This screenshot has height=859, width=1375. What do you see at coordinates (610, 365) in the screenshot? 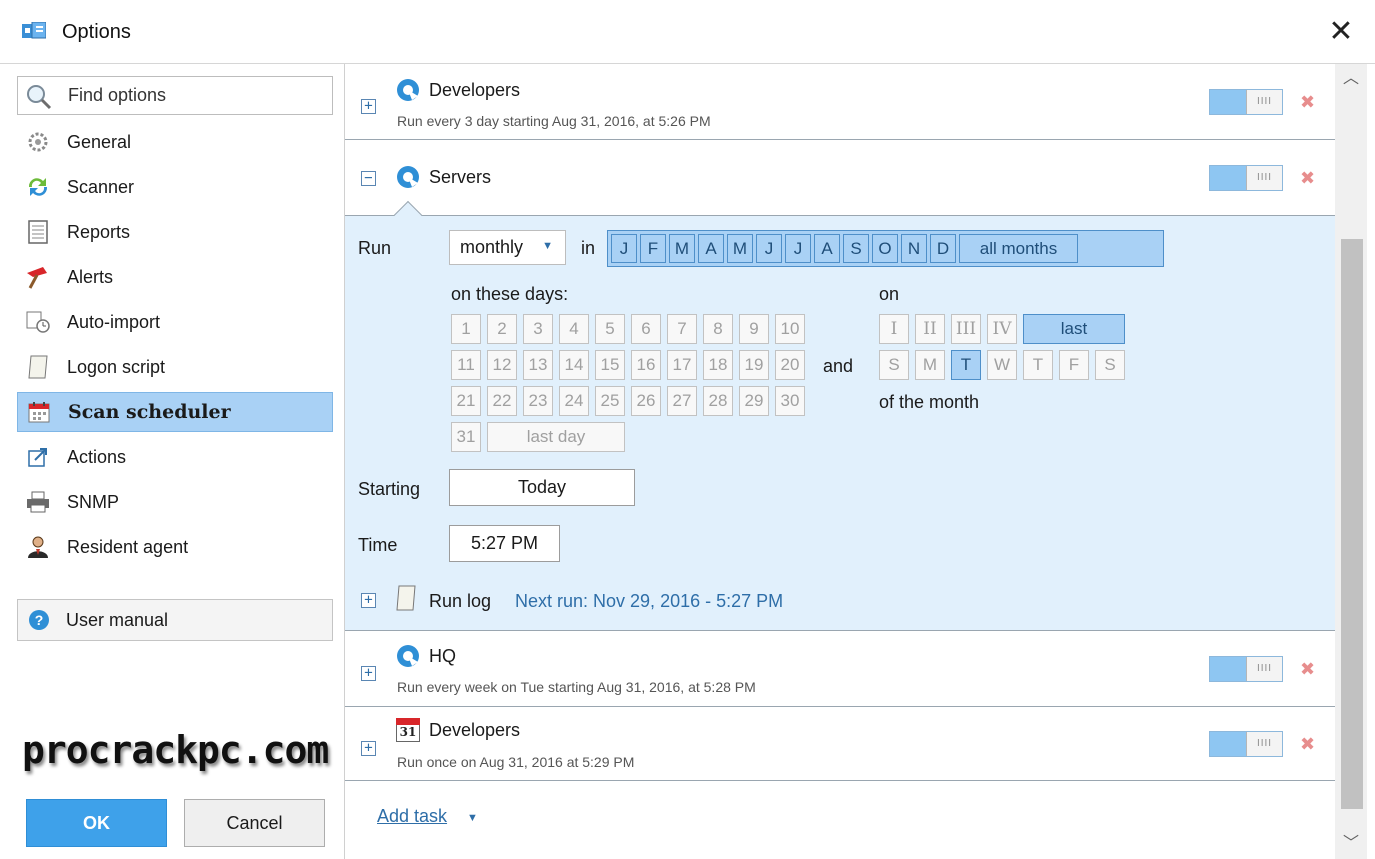
I see `day-toggle: 15` at bounding box center [610, 365].